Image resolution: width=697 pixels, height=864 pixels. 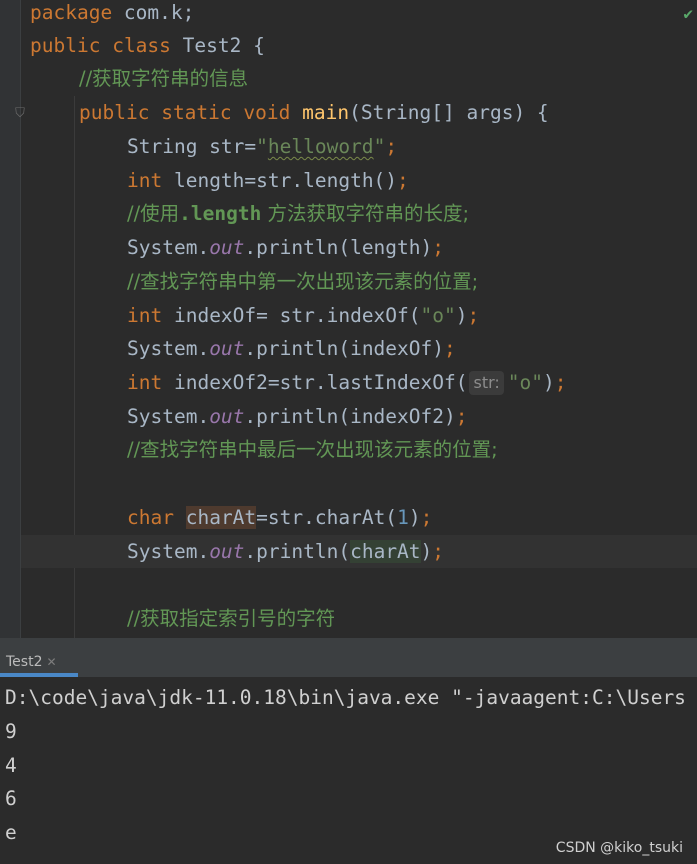 What do you see at coordinates (486, 383) in the screenshot?
I see `parameter-hint: str:` at bounding box center [486, 383].